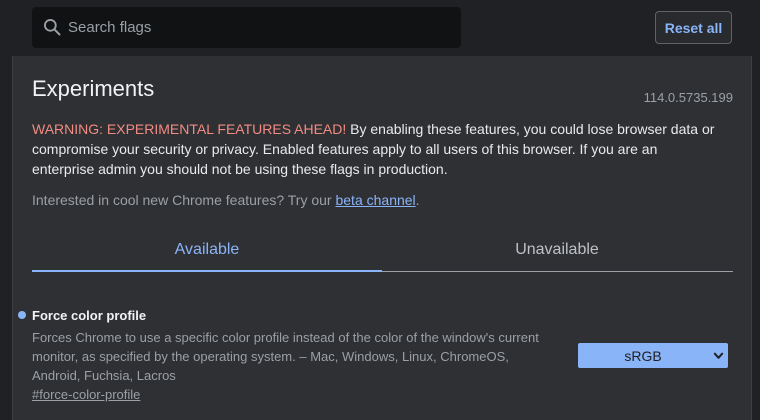 This screenshot has width=760, height=420. Describe the element at coordinates (22, 315) in the screenshot. I see `flag-modified-dot` at that location.